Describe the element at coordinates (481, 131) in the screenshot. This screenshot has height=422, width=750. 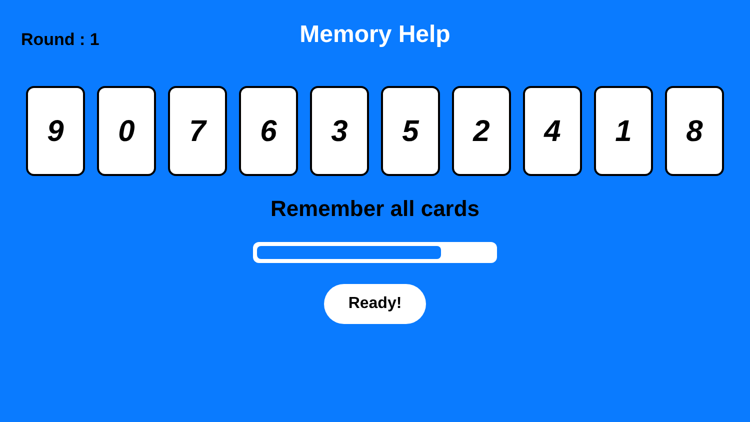
I see `number-card: 2` at that location.